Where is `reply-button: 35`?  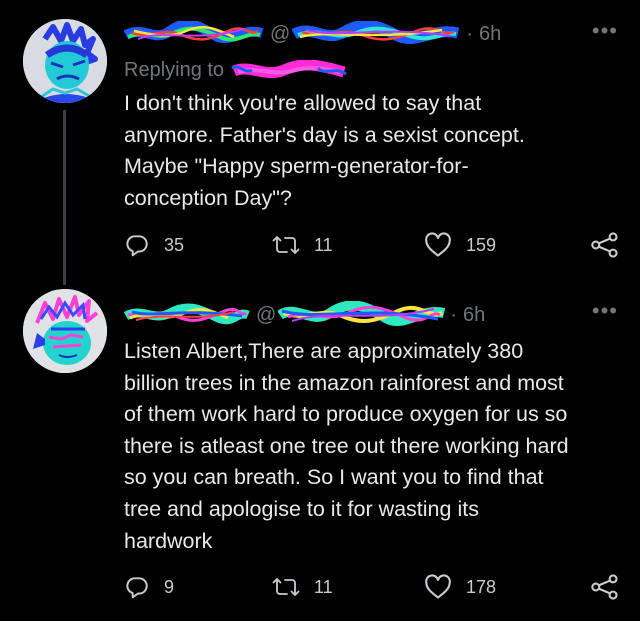
reply-button: 35 is located at coordinates (154, 245).